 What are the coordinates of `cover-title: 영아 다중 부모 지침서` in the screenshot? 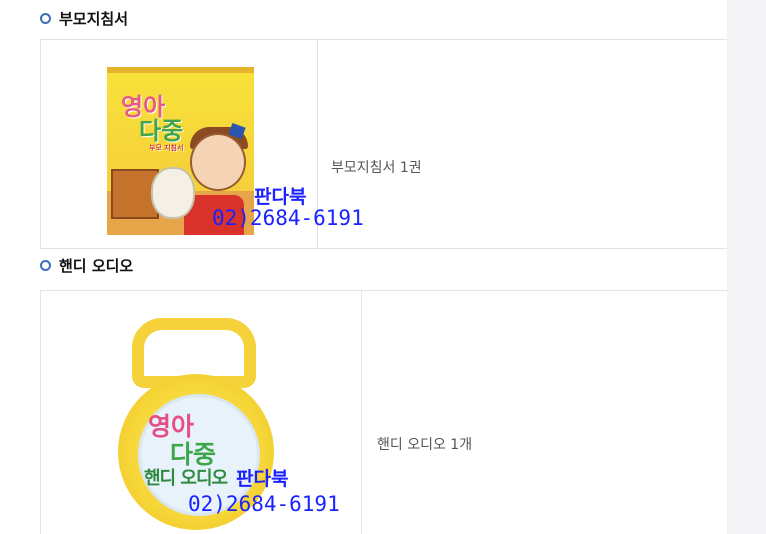 It's located at (152, 122).